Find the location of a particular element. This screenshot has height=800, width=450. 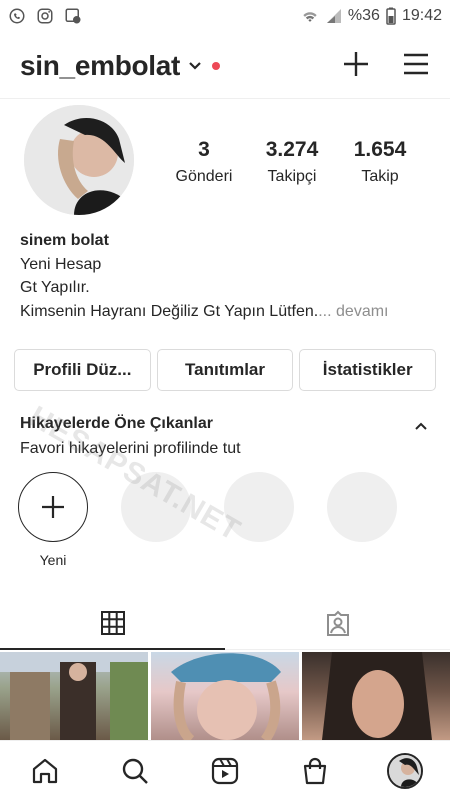

highlights-title: Hikayelerde Öne Çıkanlar is located at coordinates (116, 423).